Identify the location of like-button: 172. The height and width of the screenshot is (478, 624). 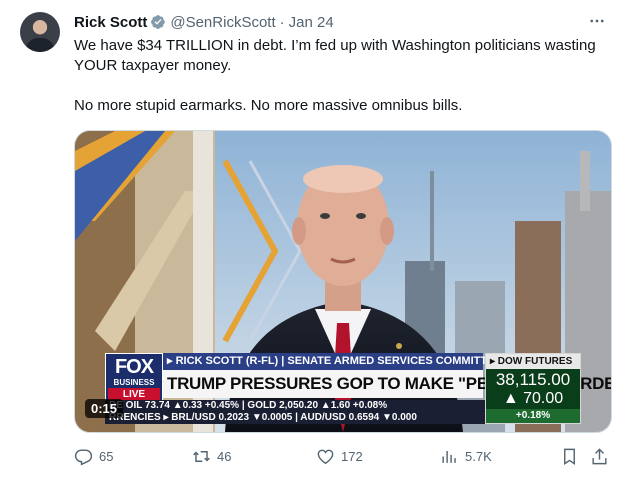
(339, 456).